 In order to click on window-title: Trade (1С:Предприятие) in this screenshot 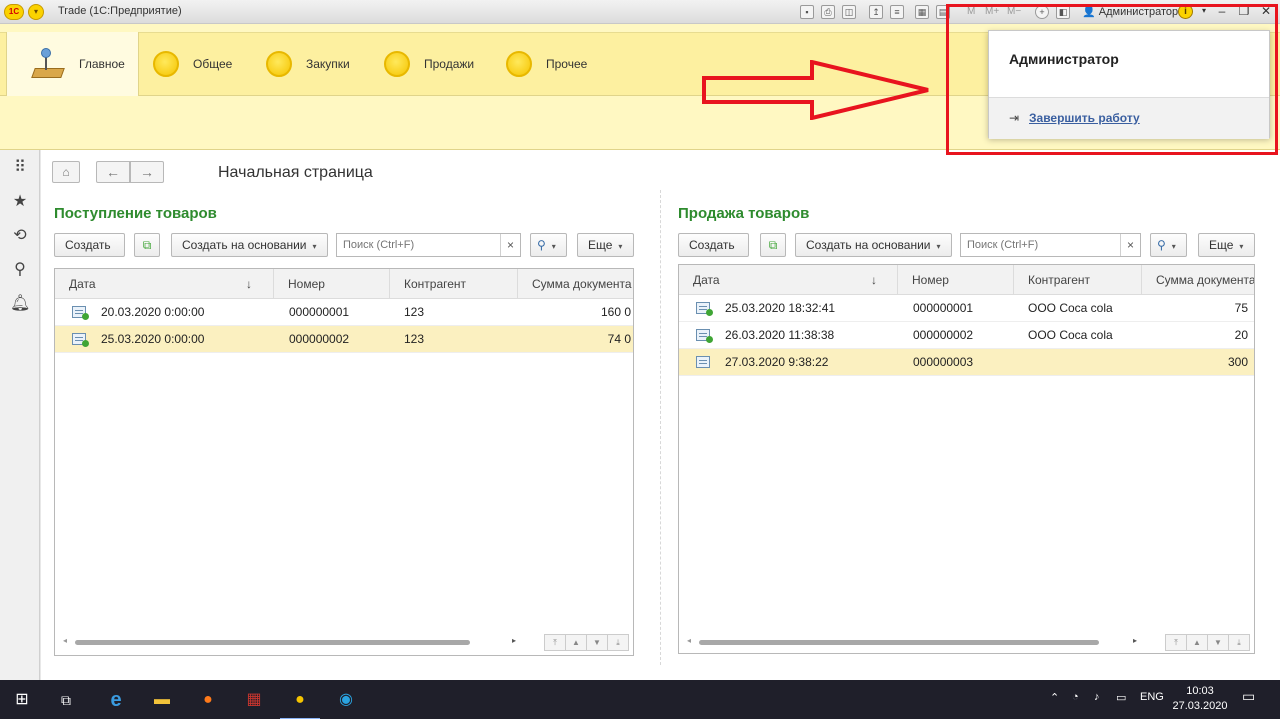, I will do `click(120, 11)`.